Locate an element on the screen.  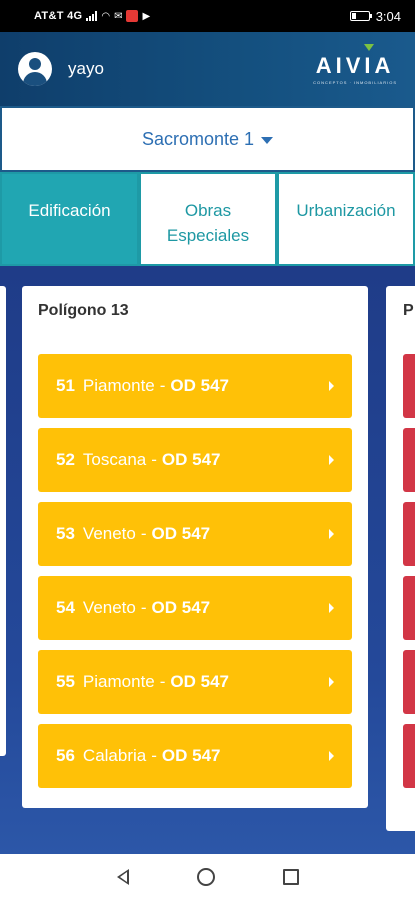
tab-edificacion: Edificación is located at coordinates (69, 219).